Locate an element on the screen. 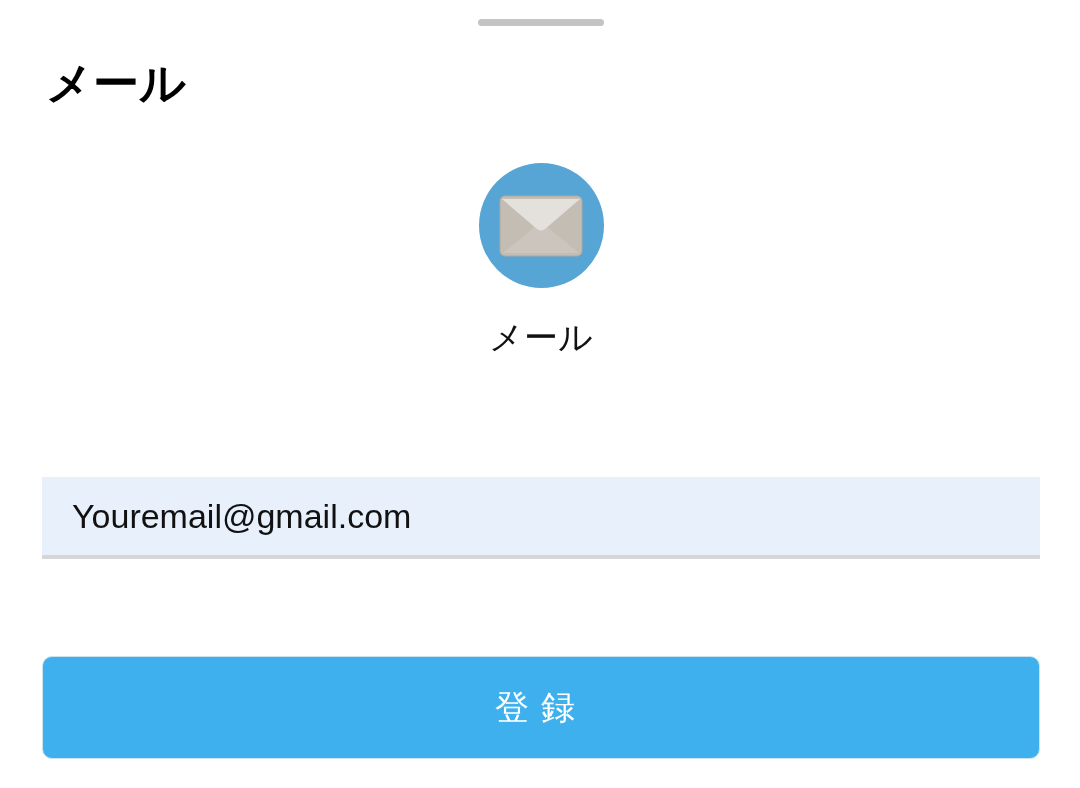 This screenshot has width=1080, height=788. account-label: メール is located at coordinates (541, 338).